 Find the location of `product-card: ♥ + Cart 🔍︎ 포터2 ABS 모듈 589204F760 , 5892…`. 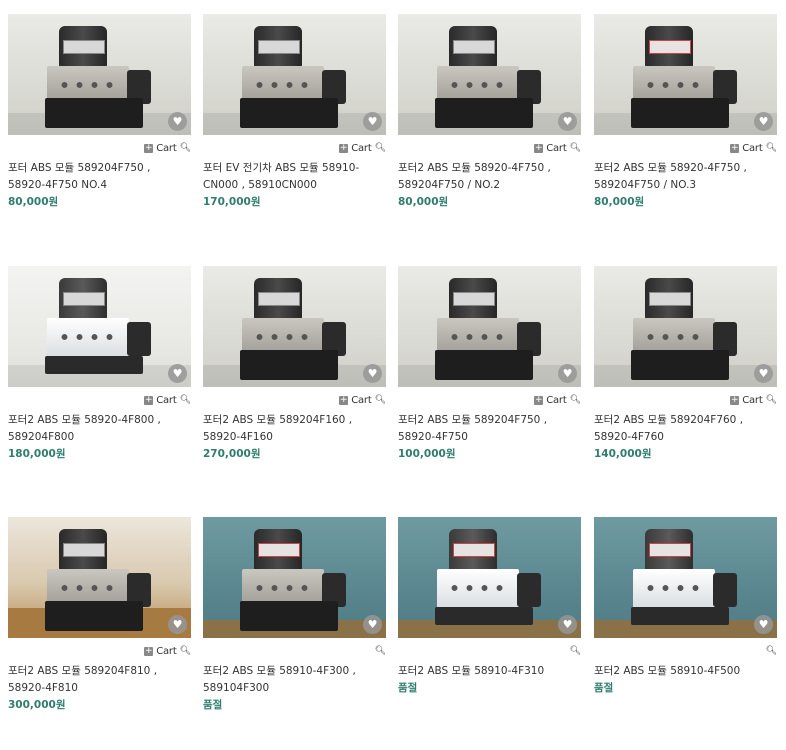

product-card: ♥ + Cart 🔍︎ 포터2 ABS 모듈 589204F760 , 5892… is located at coordinates (685, 364).